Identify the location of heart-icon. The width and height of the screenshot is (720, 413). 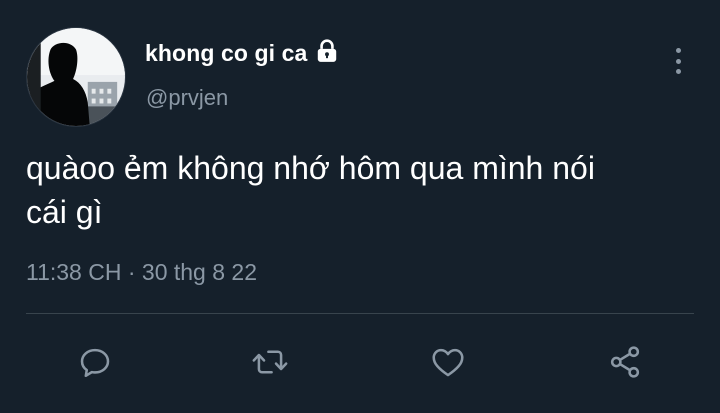
(448, 362).